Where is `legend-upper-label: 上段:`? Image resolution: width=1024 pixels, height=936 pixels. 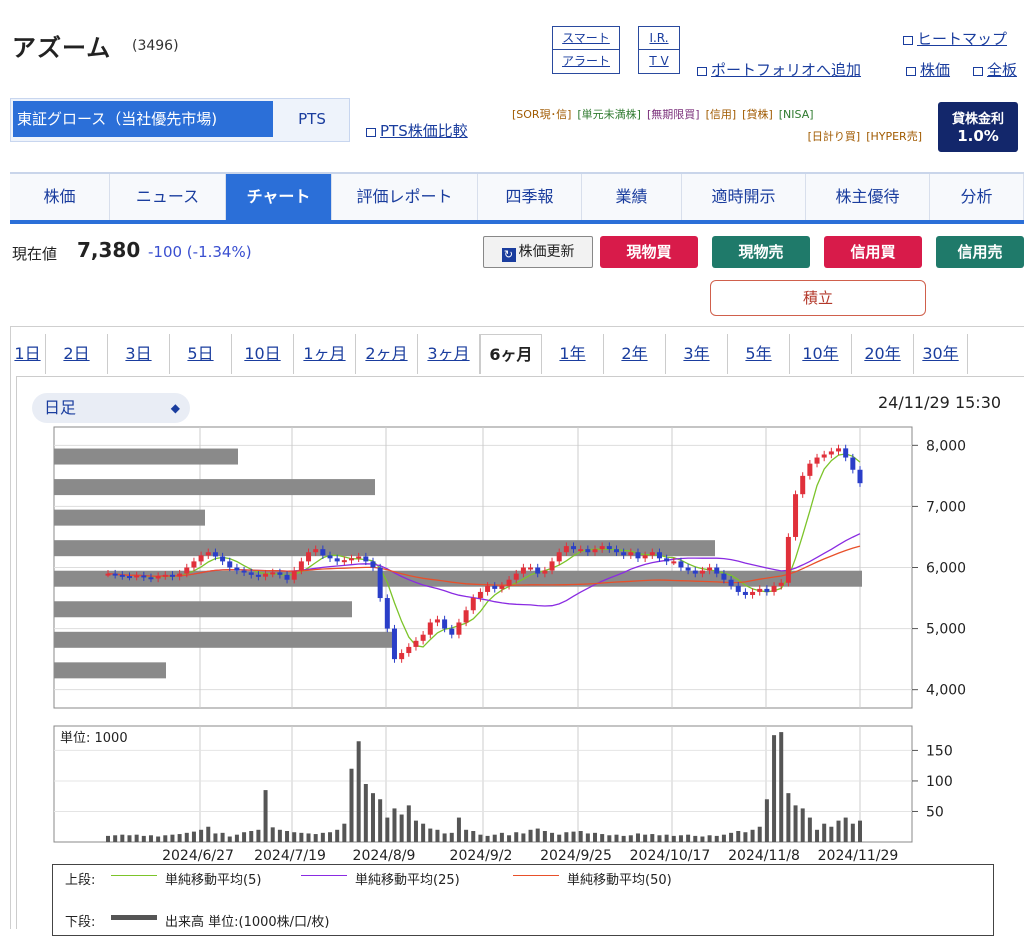
legend-upper-label: 上段: is located at coordinates (80, 880).